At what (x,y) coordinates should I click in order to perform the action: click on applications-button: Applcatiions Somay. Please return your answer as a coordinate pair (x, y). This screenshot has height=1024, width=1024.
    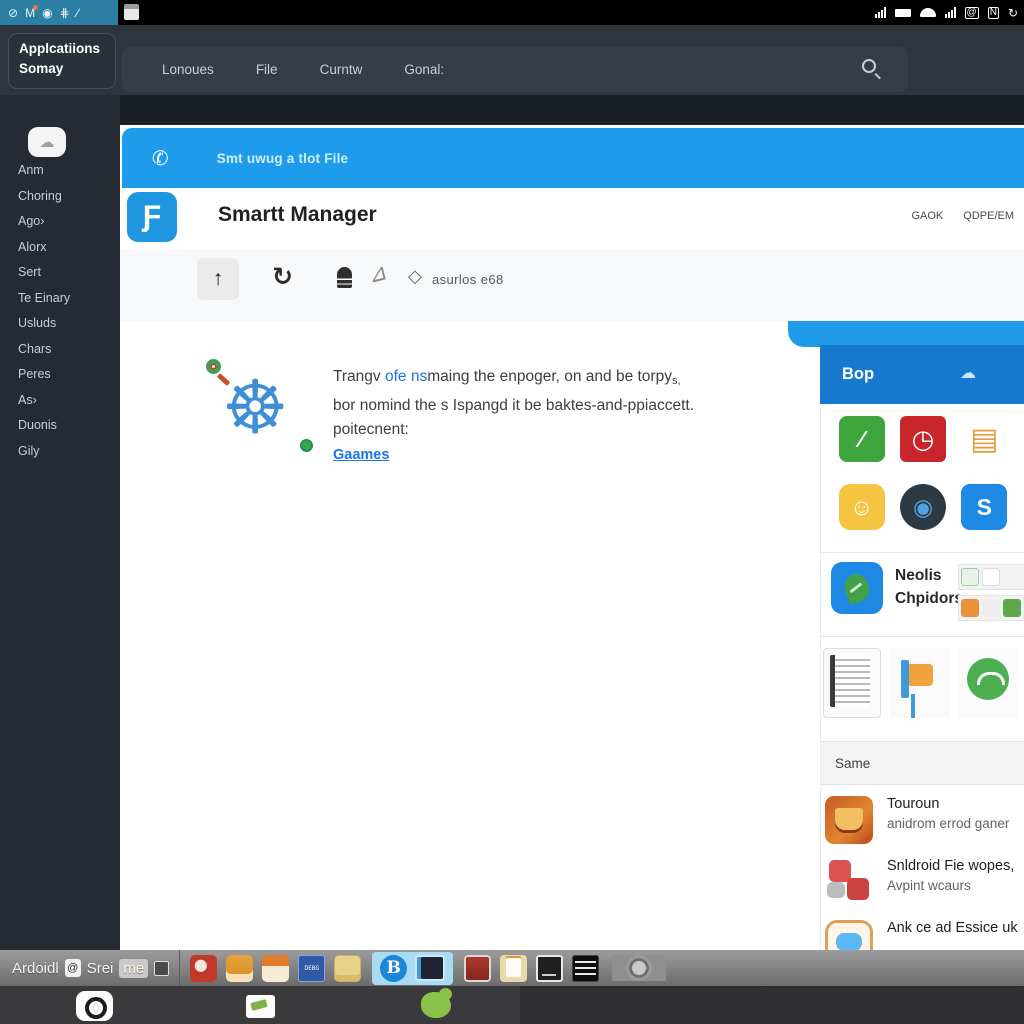
    Looking at the image, I should click on (62, 61).